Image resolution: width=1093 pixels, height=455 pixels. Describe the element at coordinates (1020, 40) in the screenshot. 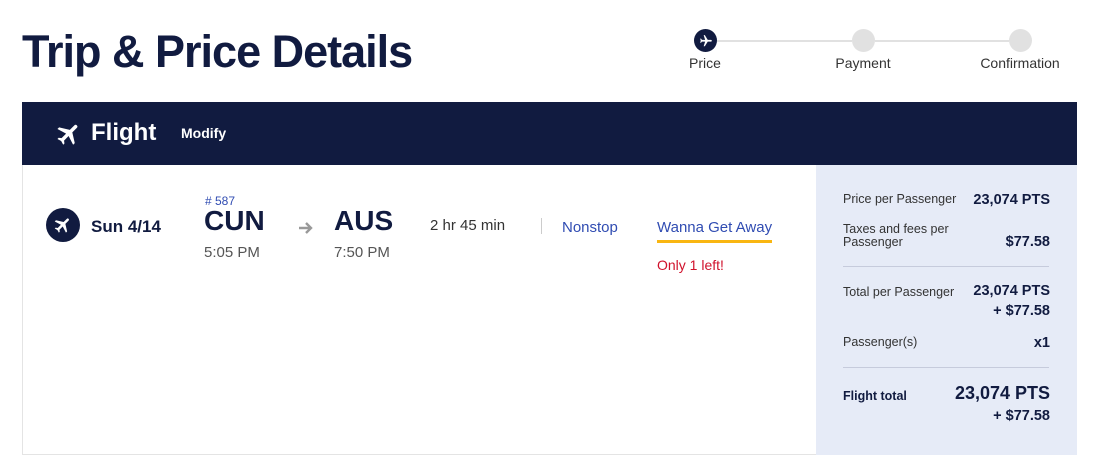

I see `step-confirmation-dot` at that location.